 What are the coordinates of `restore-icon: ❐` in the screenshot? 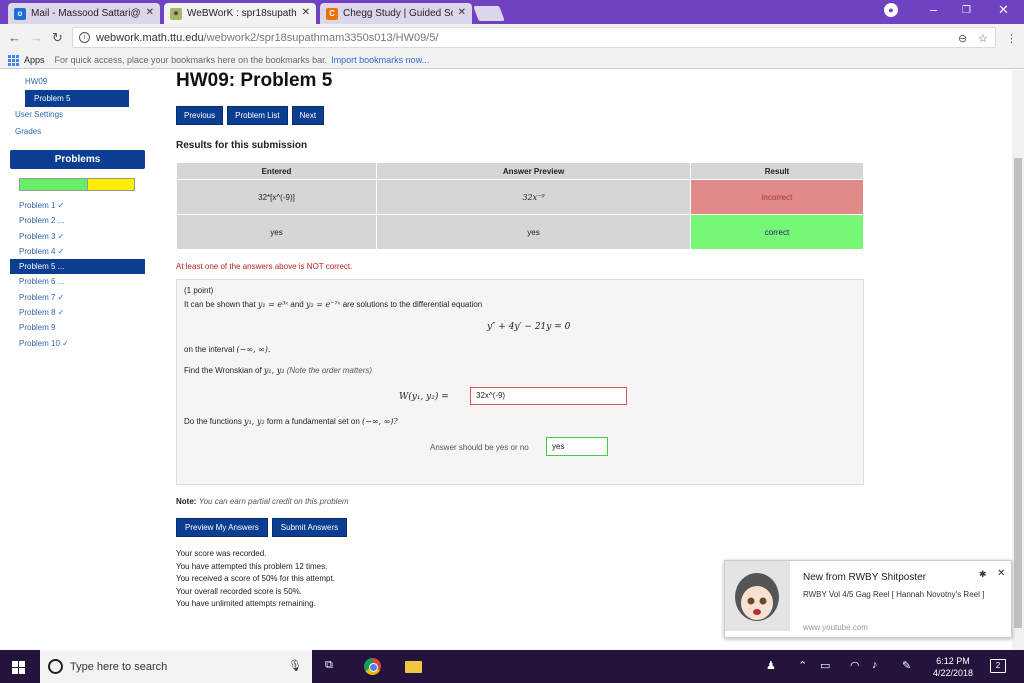 It's located at (966, 10).